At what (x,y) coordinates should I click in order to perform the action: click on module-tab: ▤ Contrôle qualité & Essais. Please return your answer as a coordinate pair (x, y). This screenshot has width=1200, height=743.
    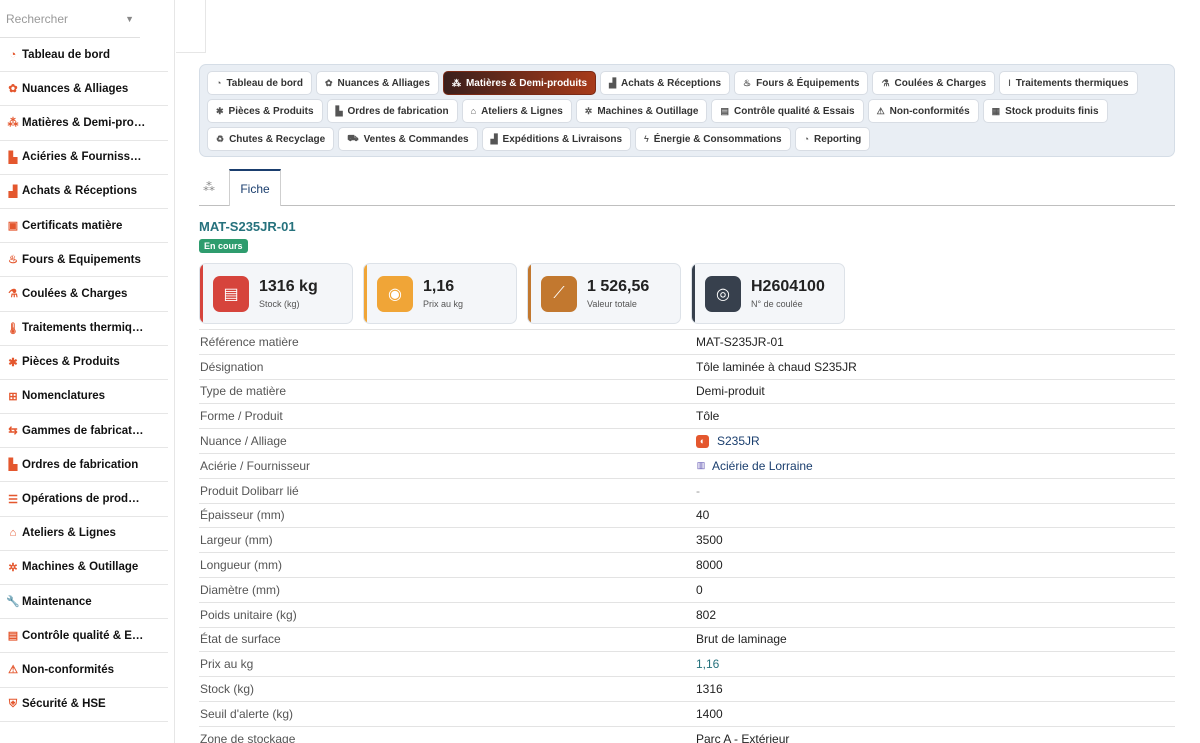
    Looking at the image, I should click on (787, 111).